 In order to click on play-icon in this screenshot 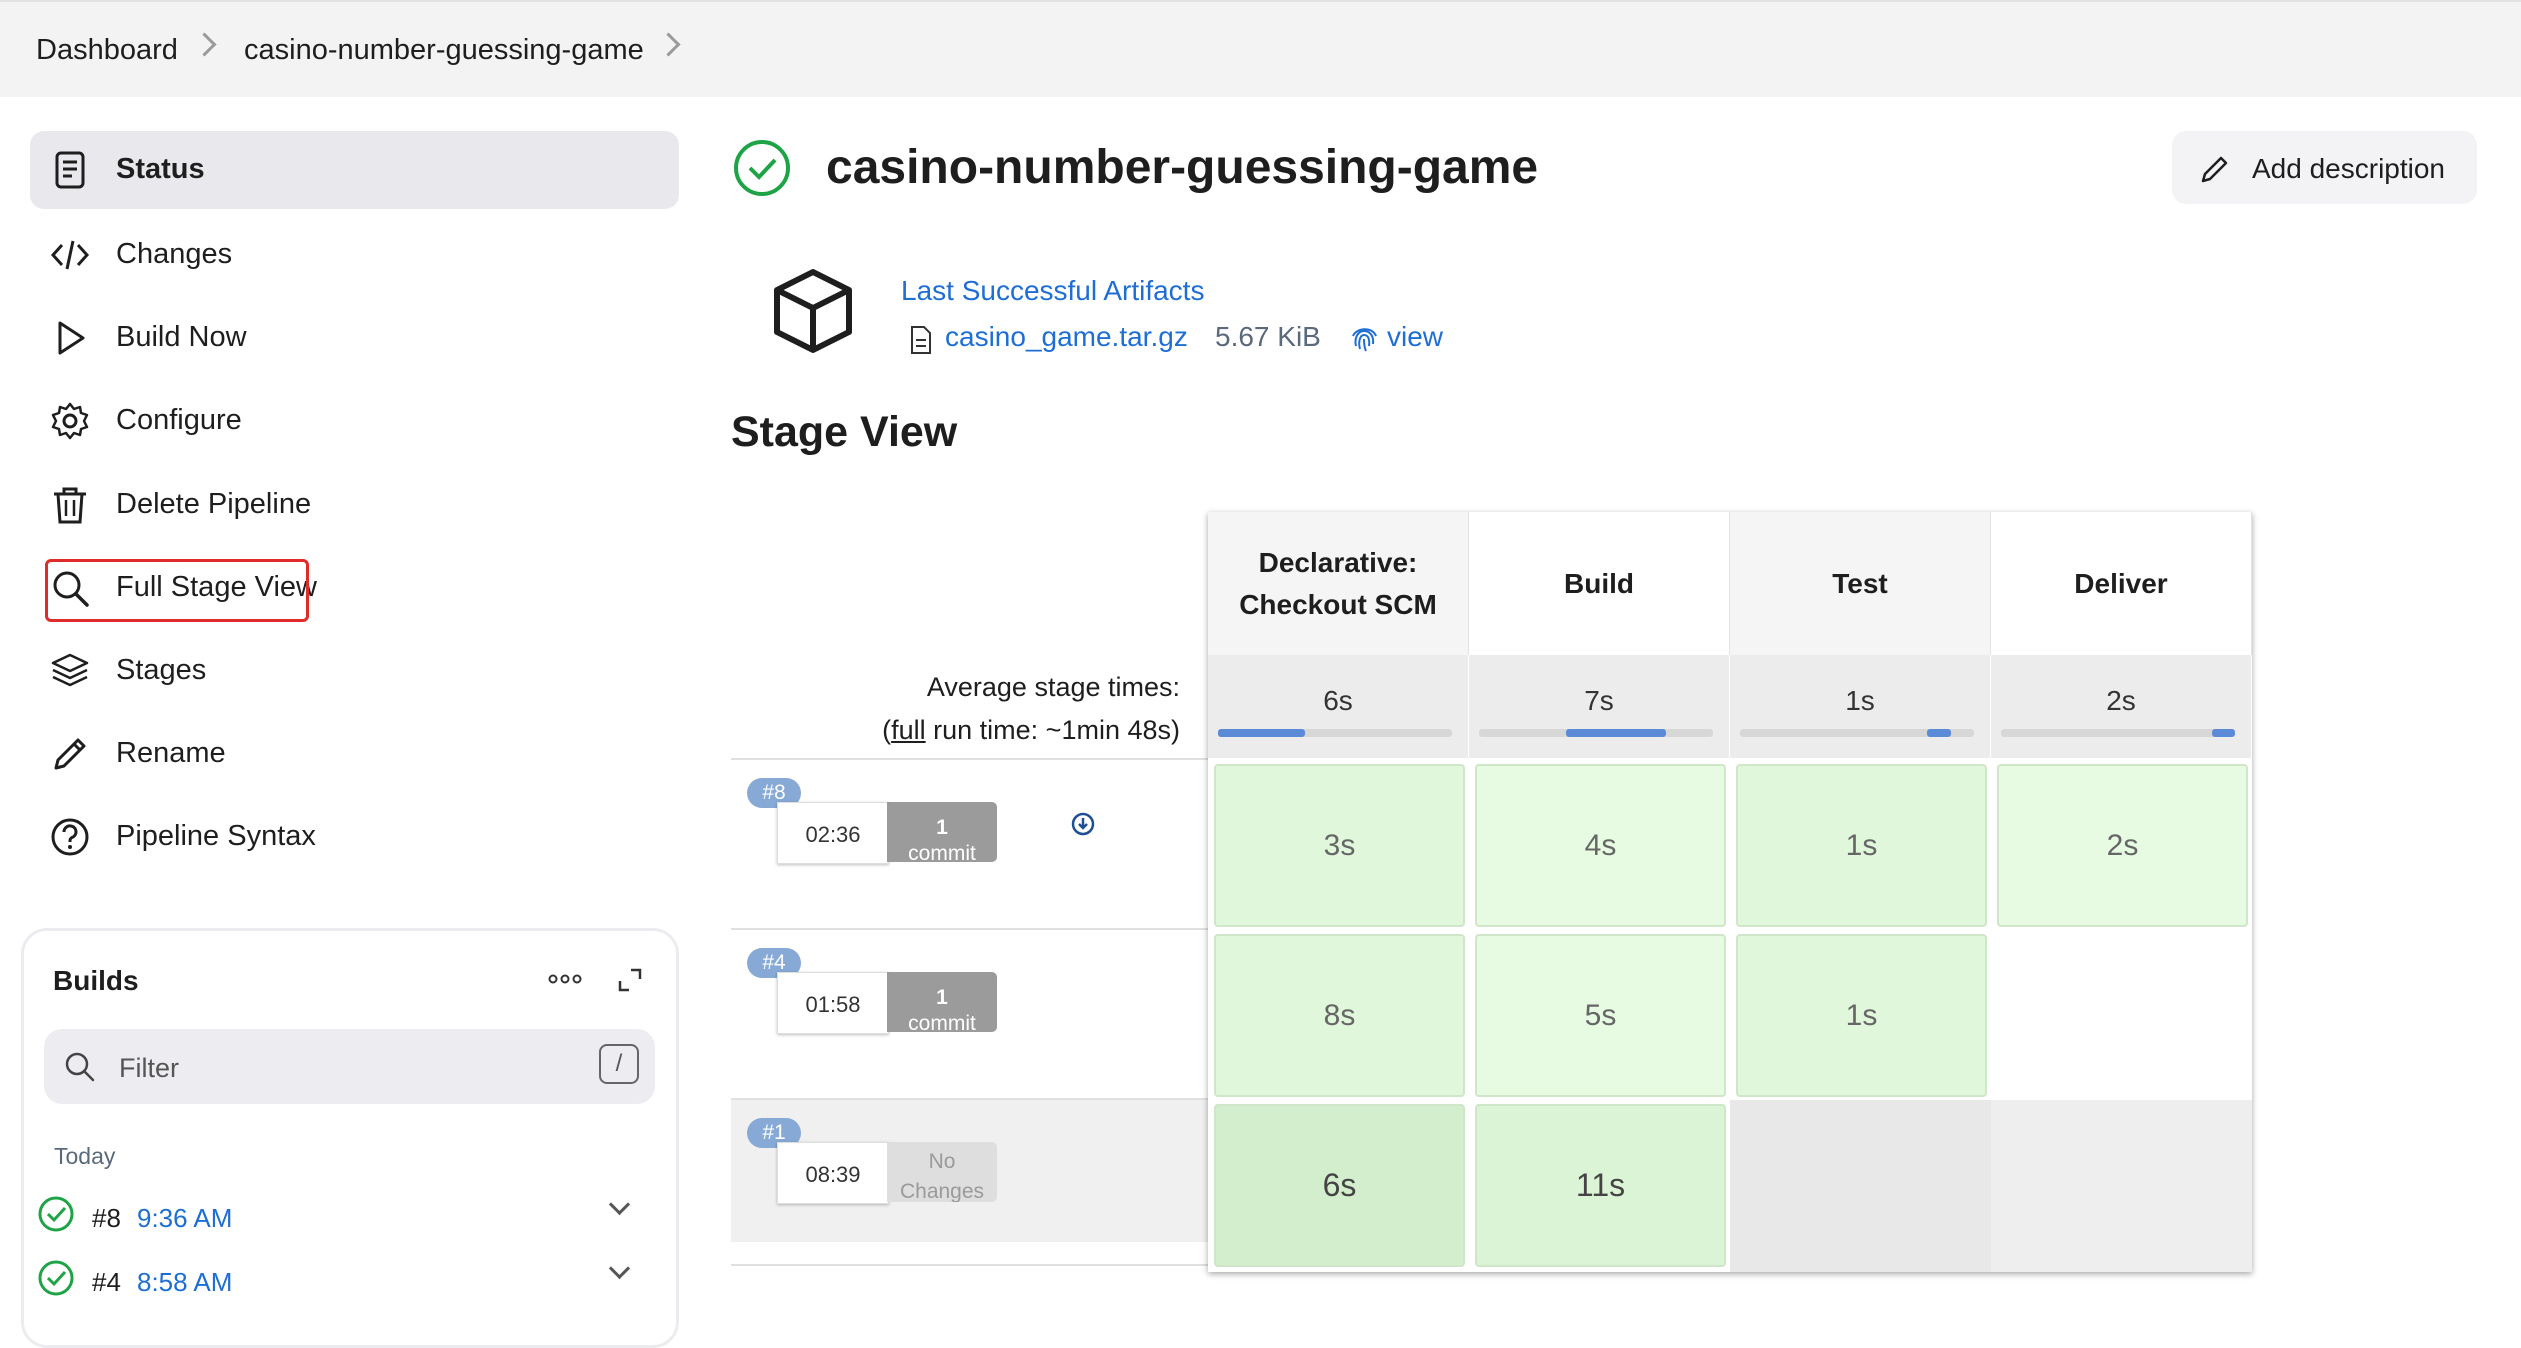, I will do `click(71, 338)`.